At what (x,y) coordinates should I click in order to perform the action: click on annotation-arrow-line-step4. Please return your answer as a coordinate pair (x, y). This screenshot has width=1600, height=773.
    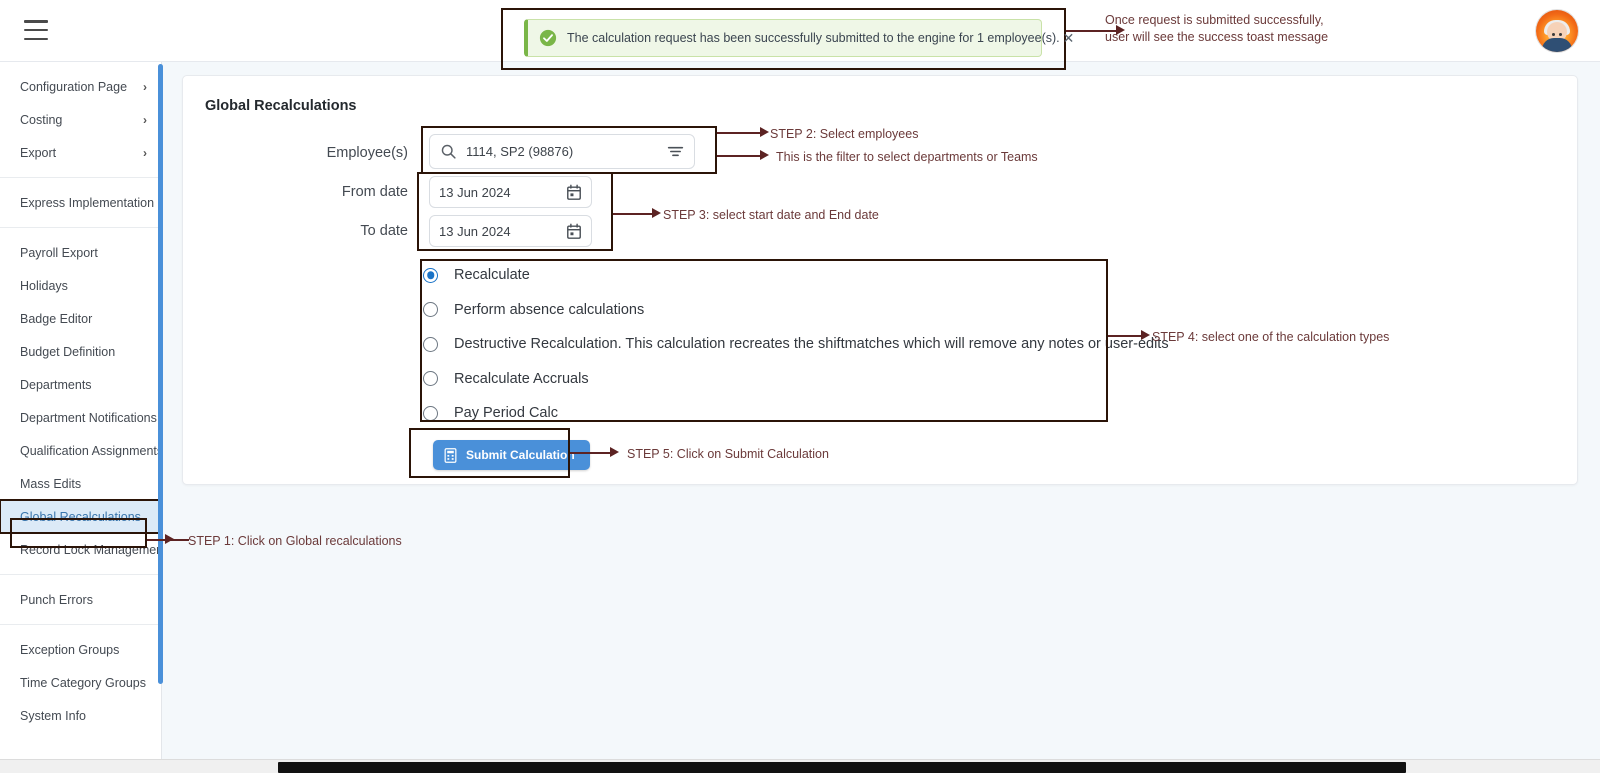
    Looking at the image, I should click on (1126, 336).